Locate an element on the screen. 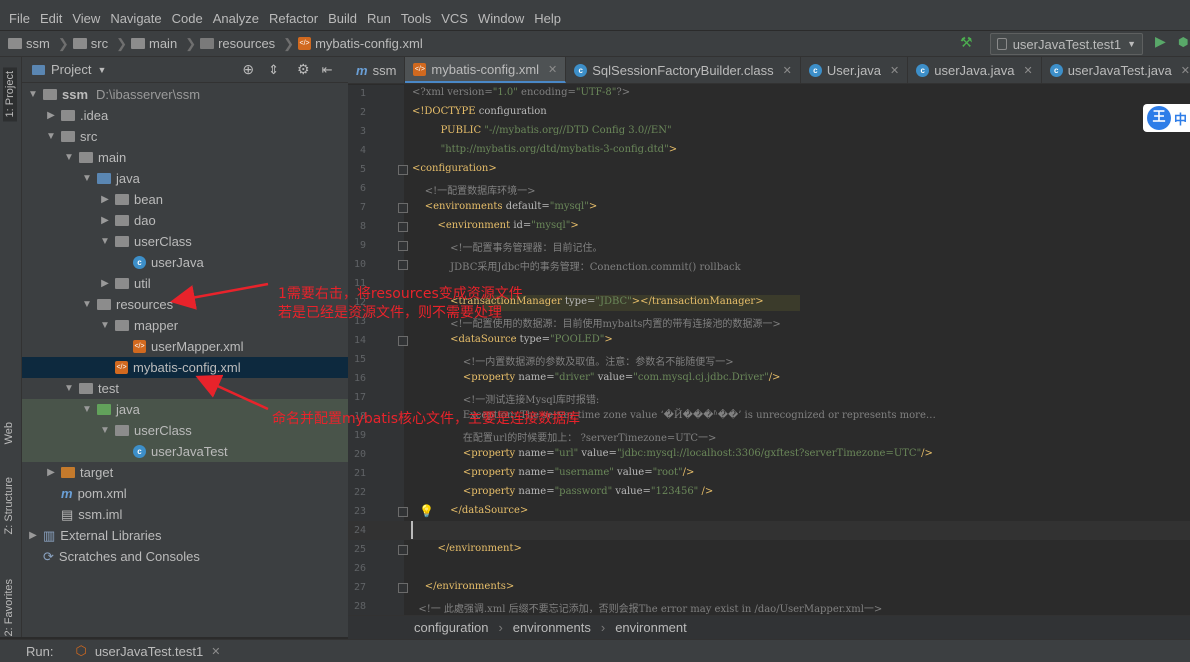  annotation-note1-line2: 若是已经是资源文件，则不需要处理 is located at coordinates (390, 313).